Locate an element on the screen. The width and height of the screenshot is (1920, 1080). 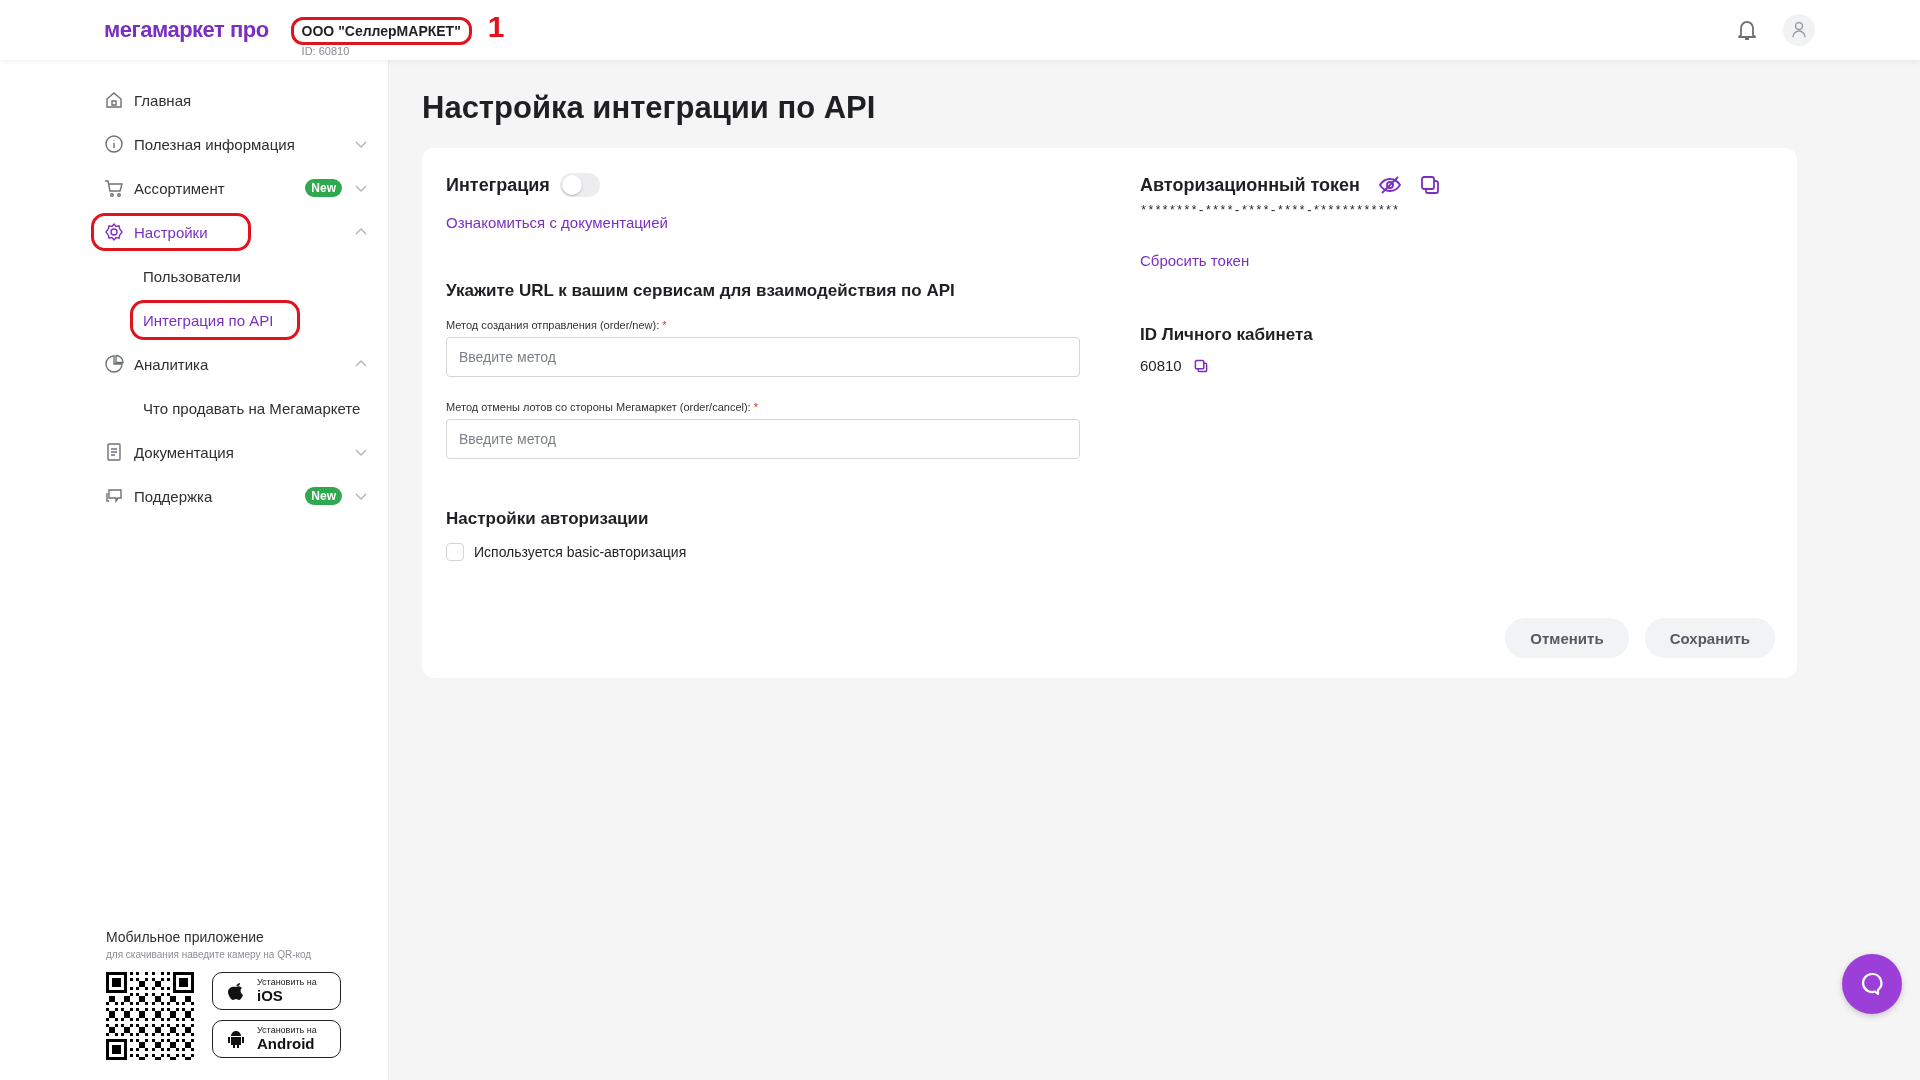
home-icon is located at coordinates (114, 100).